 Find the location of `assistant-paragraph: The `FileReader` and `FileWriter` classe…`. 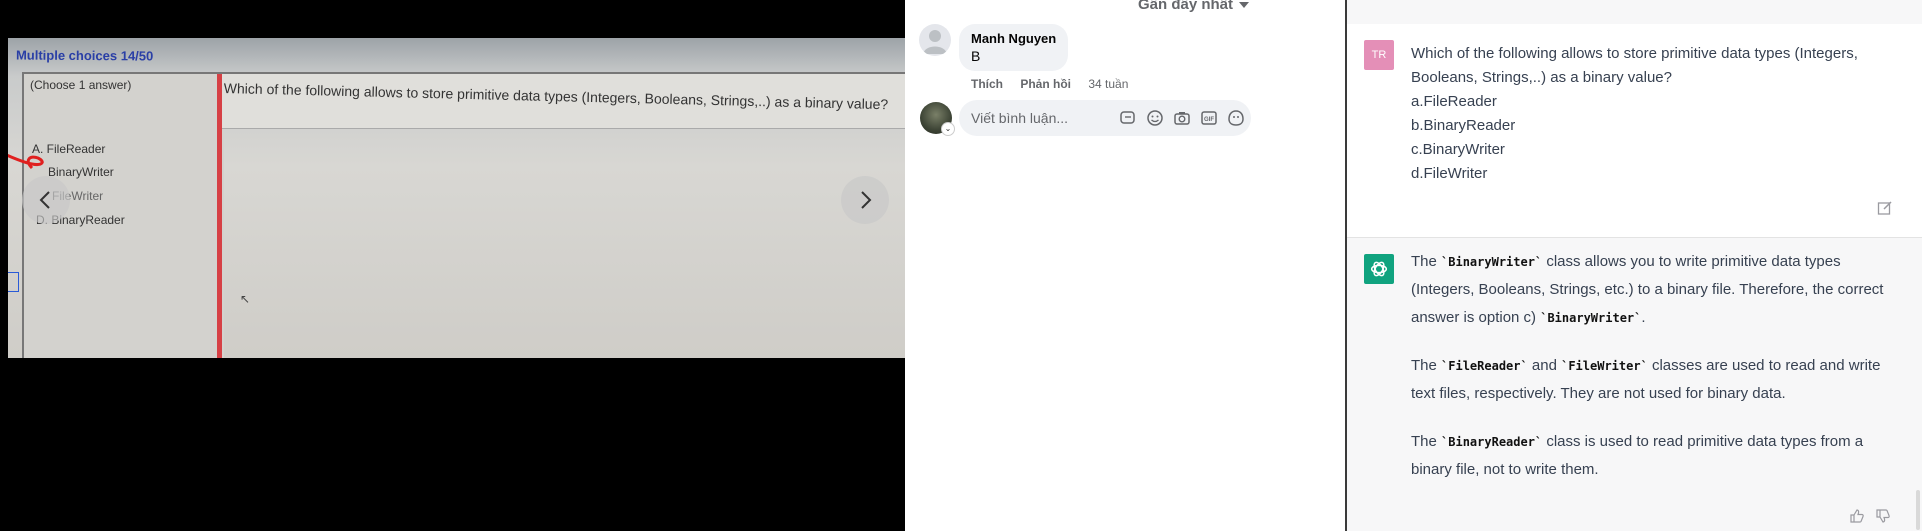

assistant-paragraph: The `FileReader` and `FileWriter` classe… is located at coordinates (1656, 380).